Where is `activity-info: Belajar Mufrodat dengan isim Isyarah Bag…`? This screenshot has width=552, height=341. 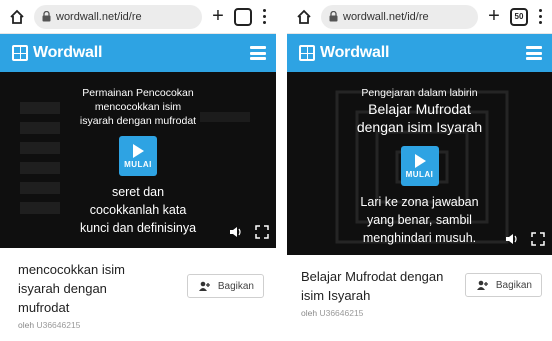 activity-info: Belajar Mufrodat dengan isim Isyarah Bag… is located at coordinates (419, 280).